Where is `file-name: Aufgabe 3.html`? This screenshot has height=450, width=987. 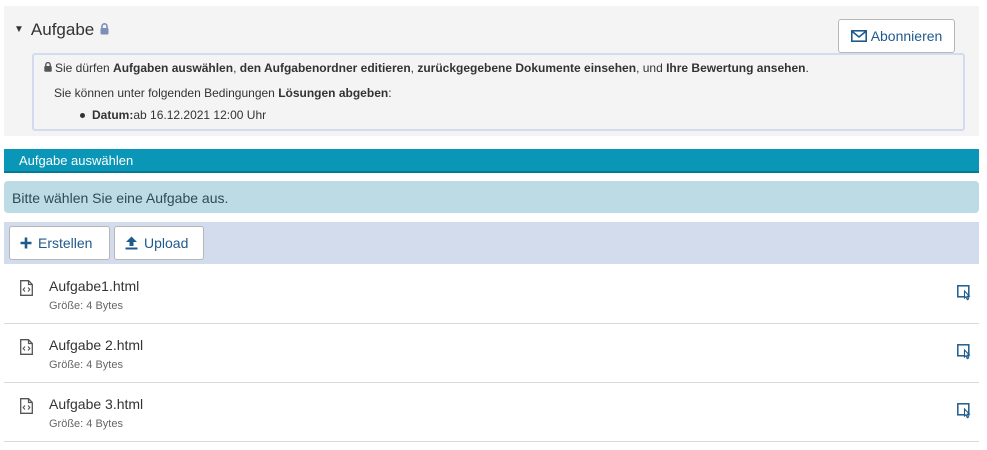 file-name: Aufgabe 3.html is located at coordinates (96, 404).